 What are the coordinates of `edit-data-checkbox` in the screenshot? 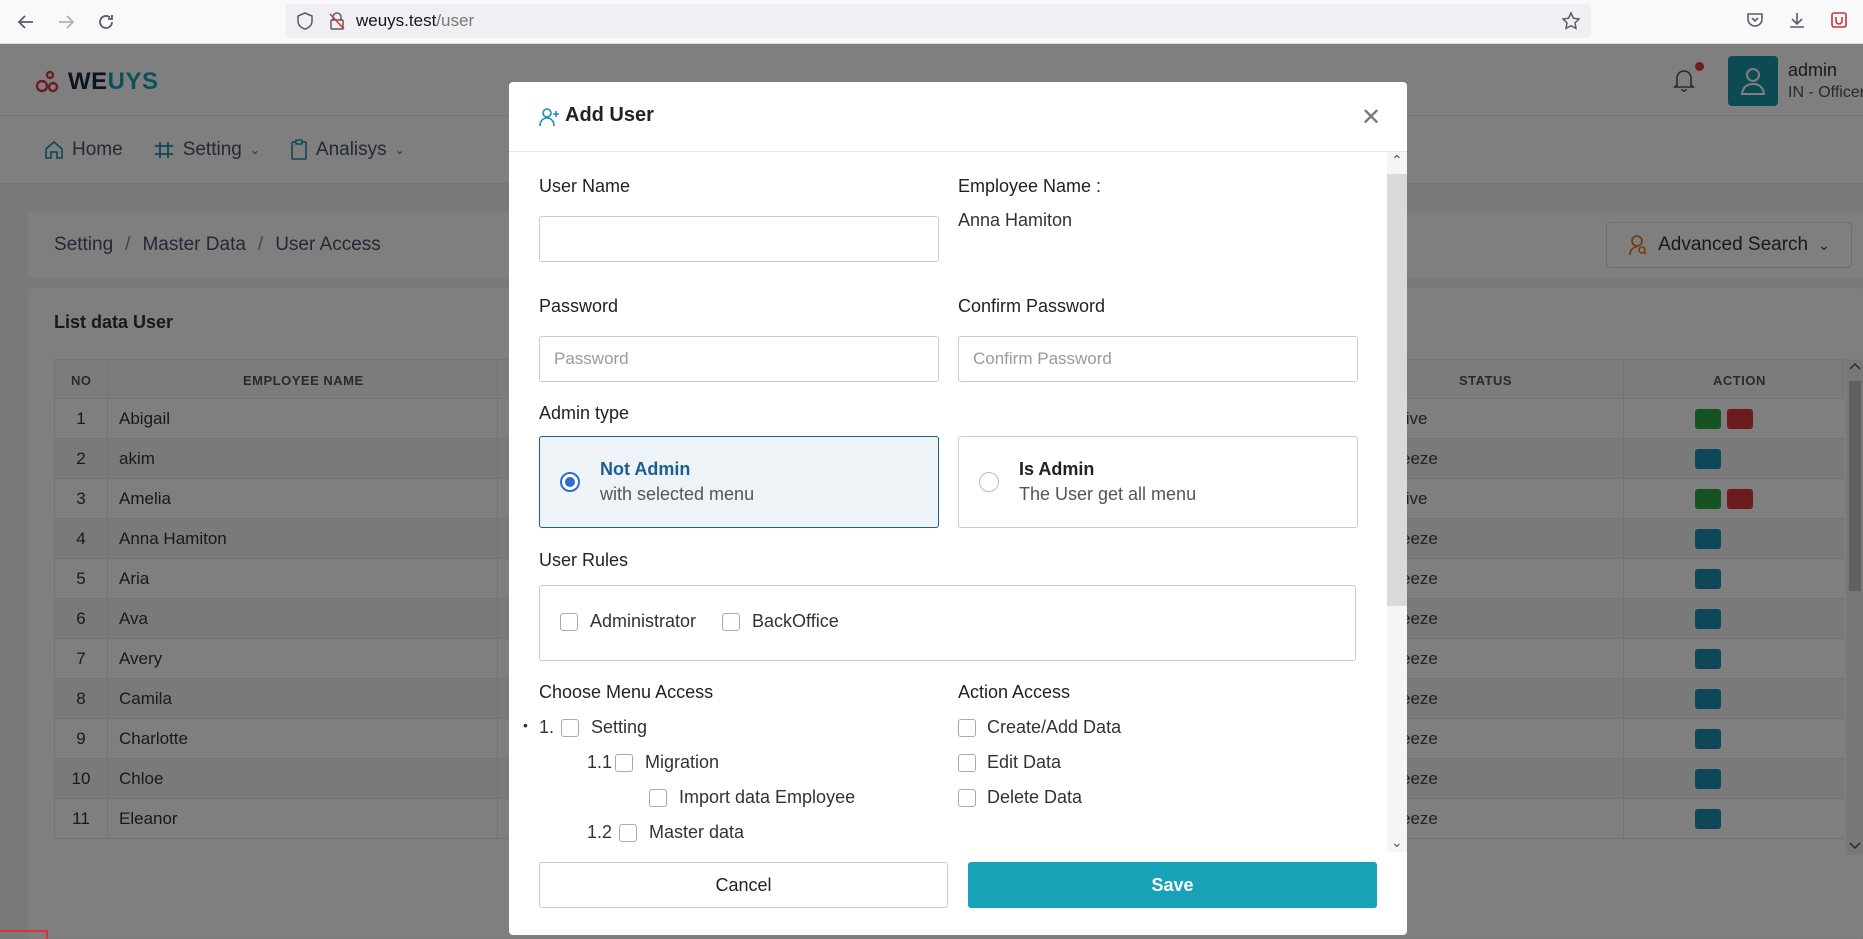 It's located at (967, 763).